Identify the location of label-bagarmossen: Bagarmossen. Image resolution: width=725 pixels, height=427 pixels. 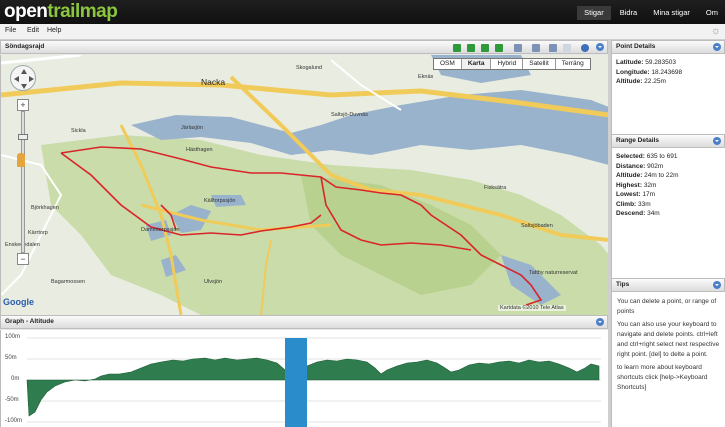
(68, 282).